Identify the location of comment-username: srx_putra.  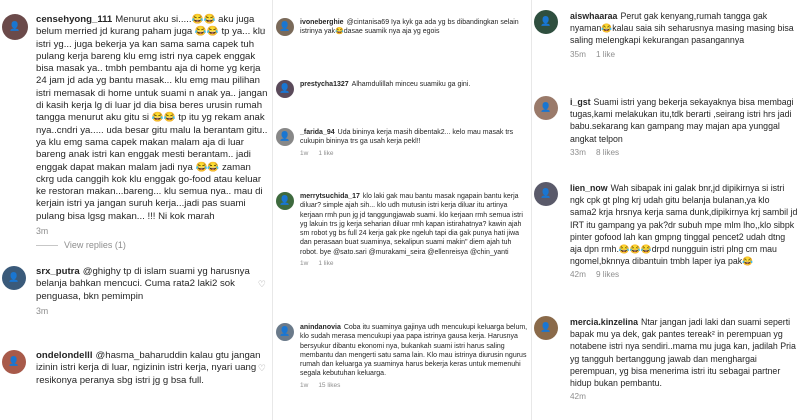
(58, 271).